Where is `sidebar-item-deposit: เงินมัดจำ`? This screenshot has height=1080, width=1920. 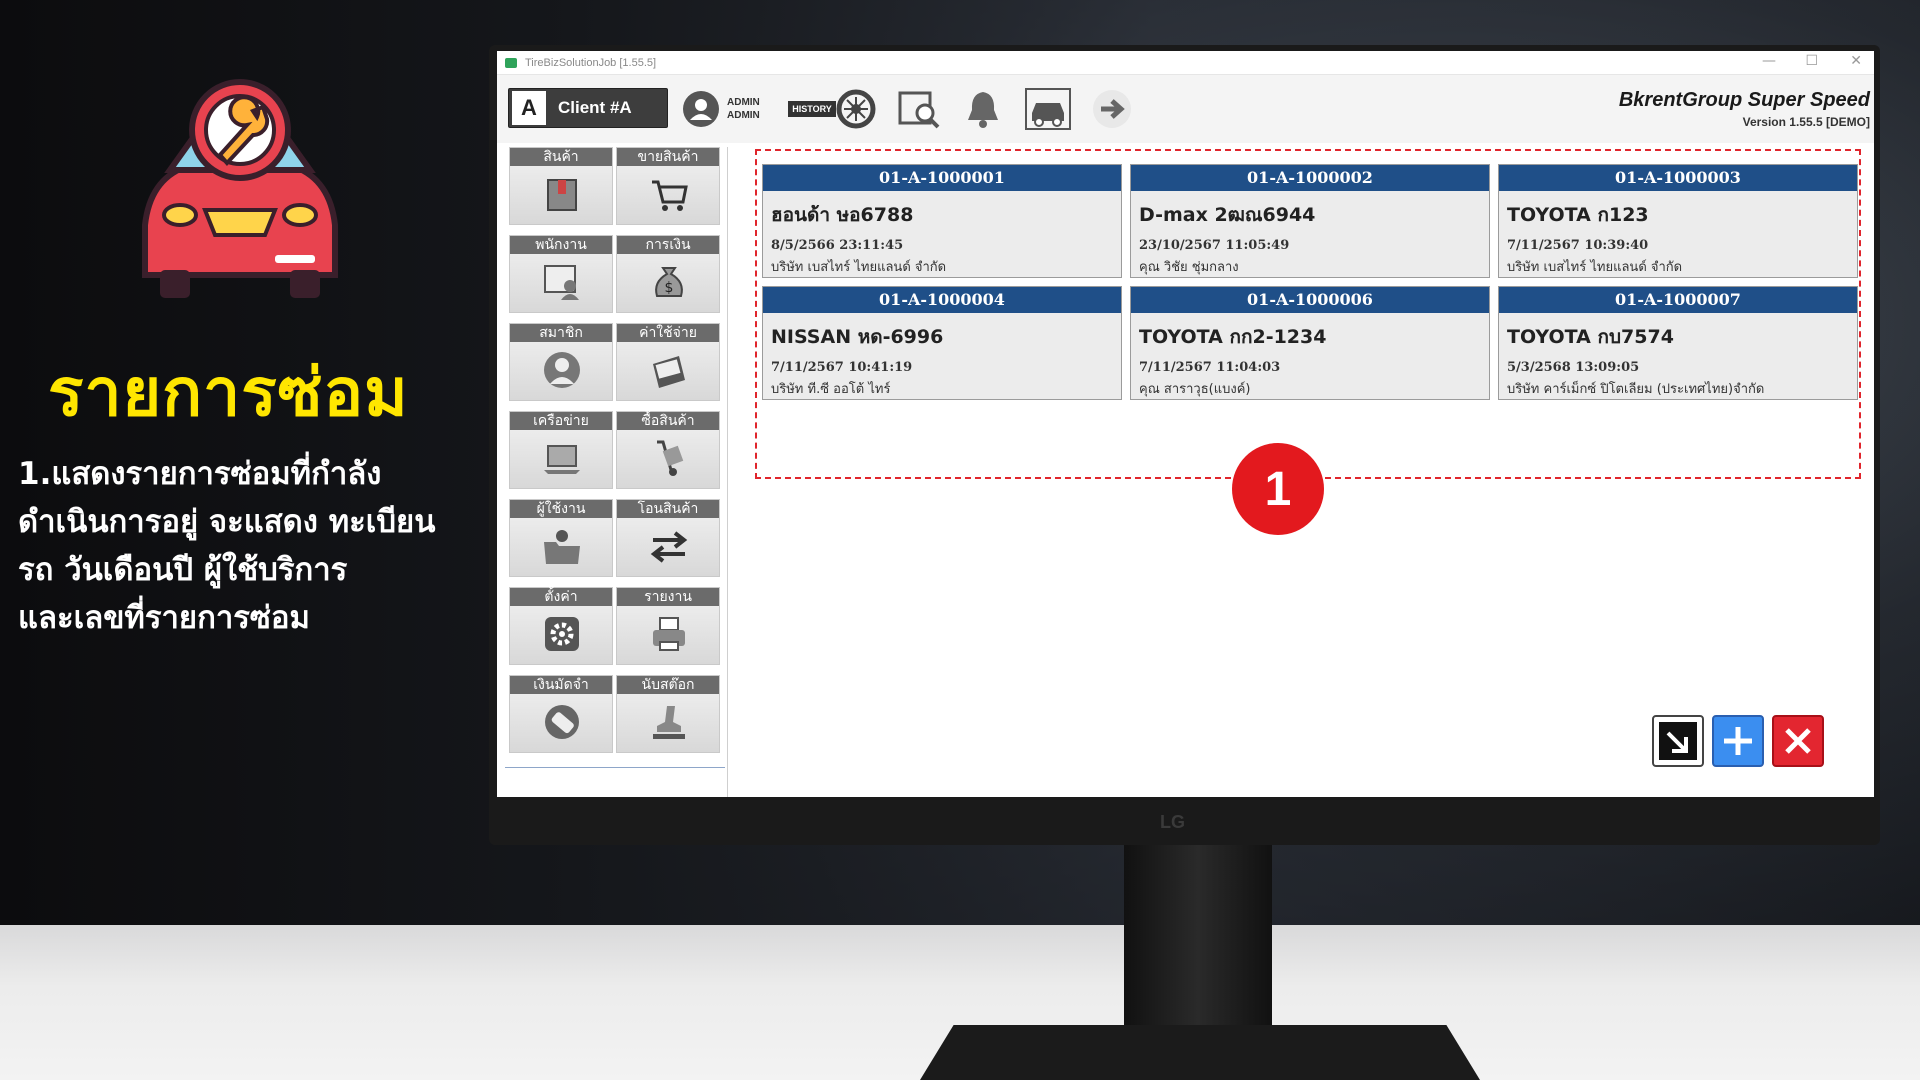 sidebar-item-deposit: เงินมัดจำ is located at coordinates (561, 714).